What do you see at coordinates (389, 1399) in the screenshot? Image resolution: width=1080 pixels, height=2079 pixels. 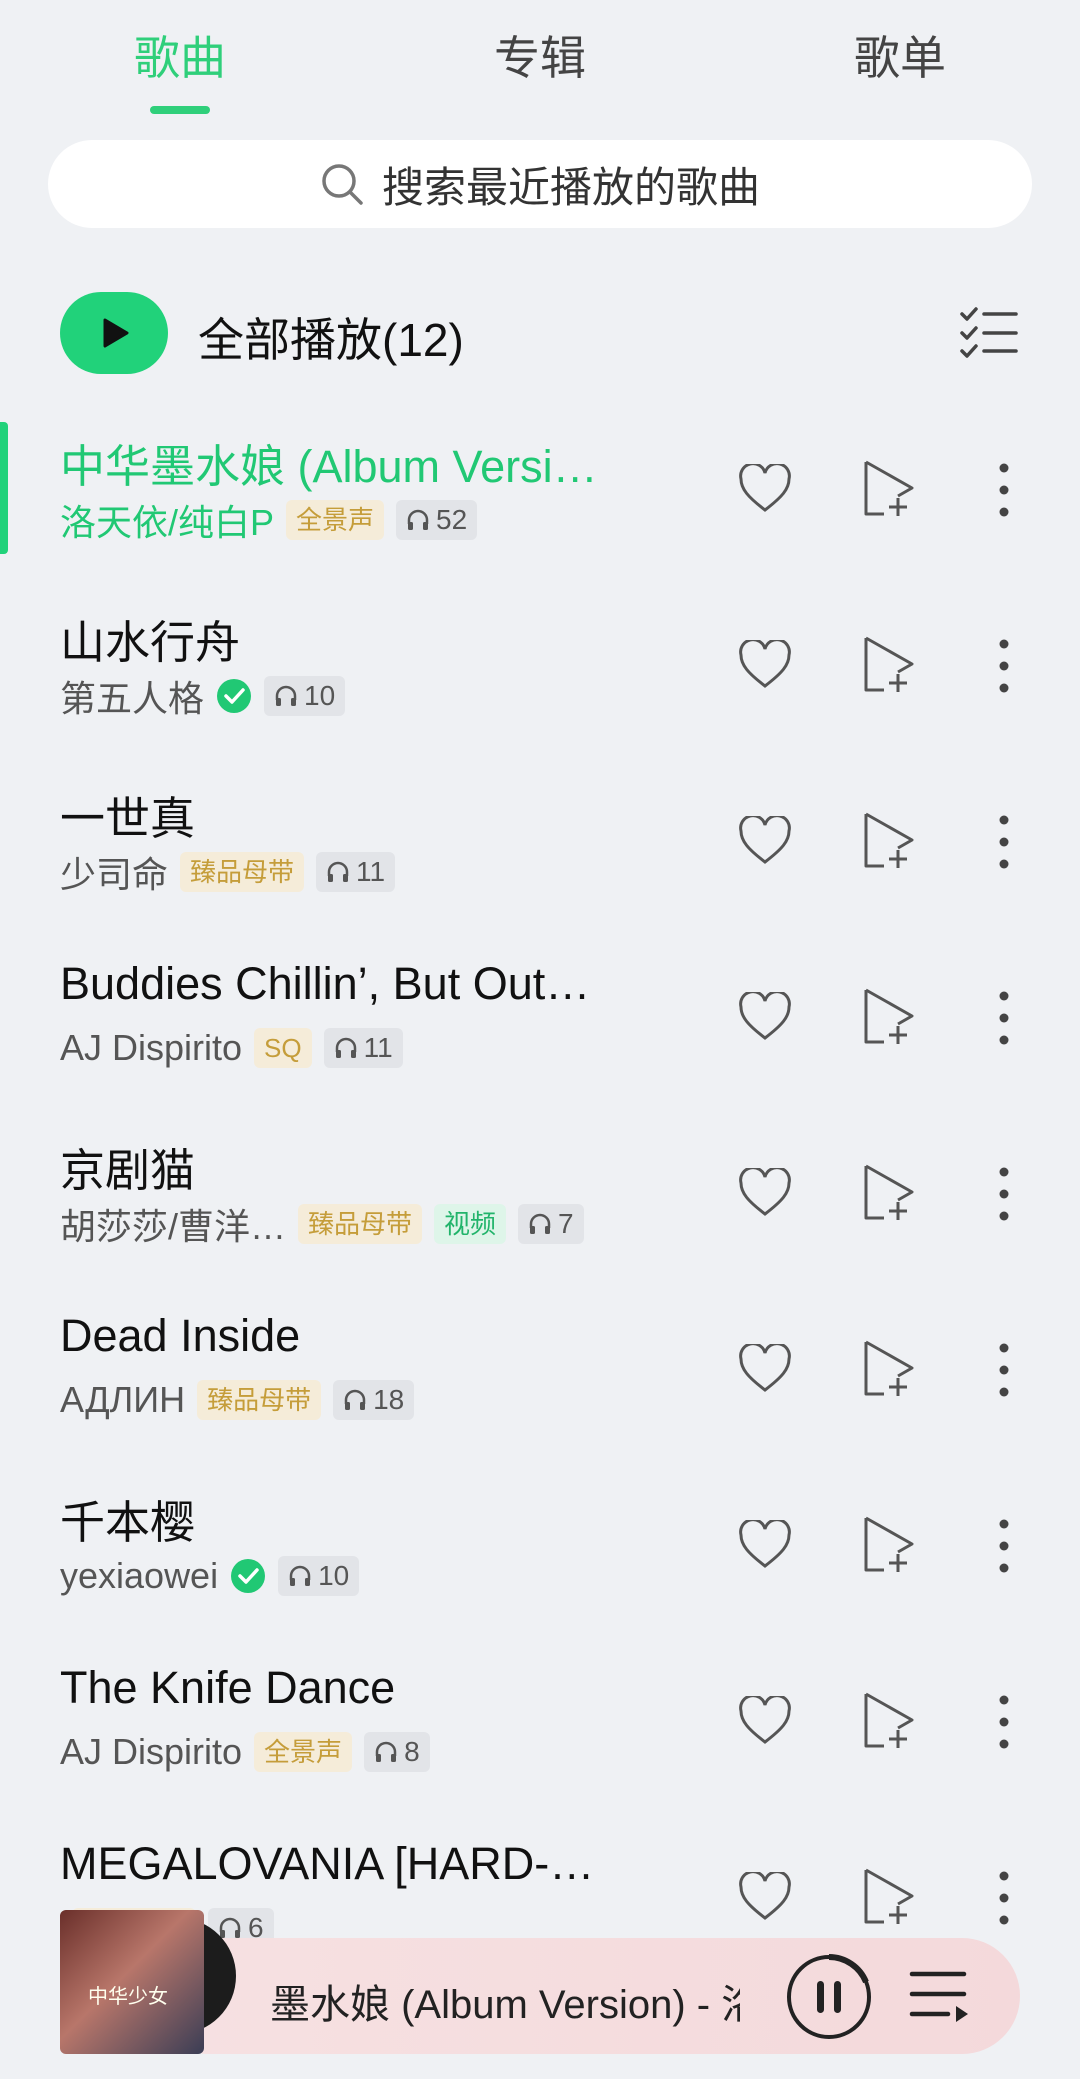 I see `play-count-value: 18` at bounding box center [389, 1399].